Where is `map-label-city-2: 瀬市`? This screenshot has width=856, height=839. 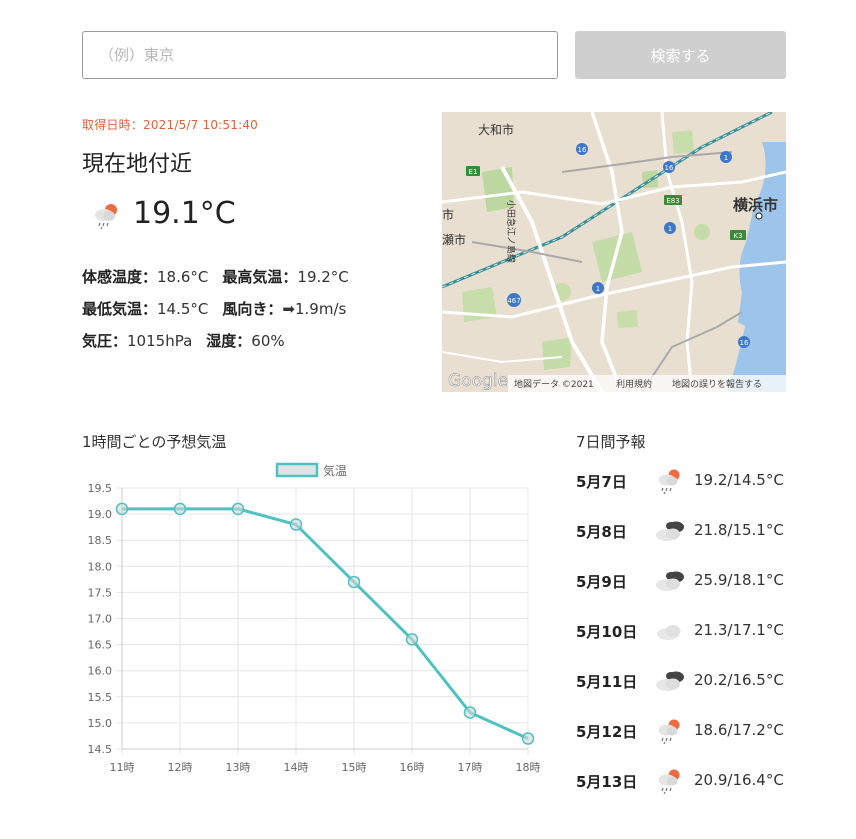 map-label-city-2: 瀬市 is located at coordinates (454, 239).